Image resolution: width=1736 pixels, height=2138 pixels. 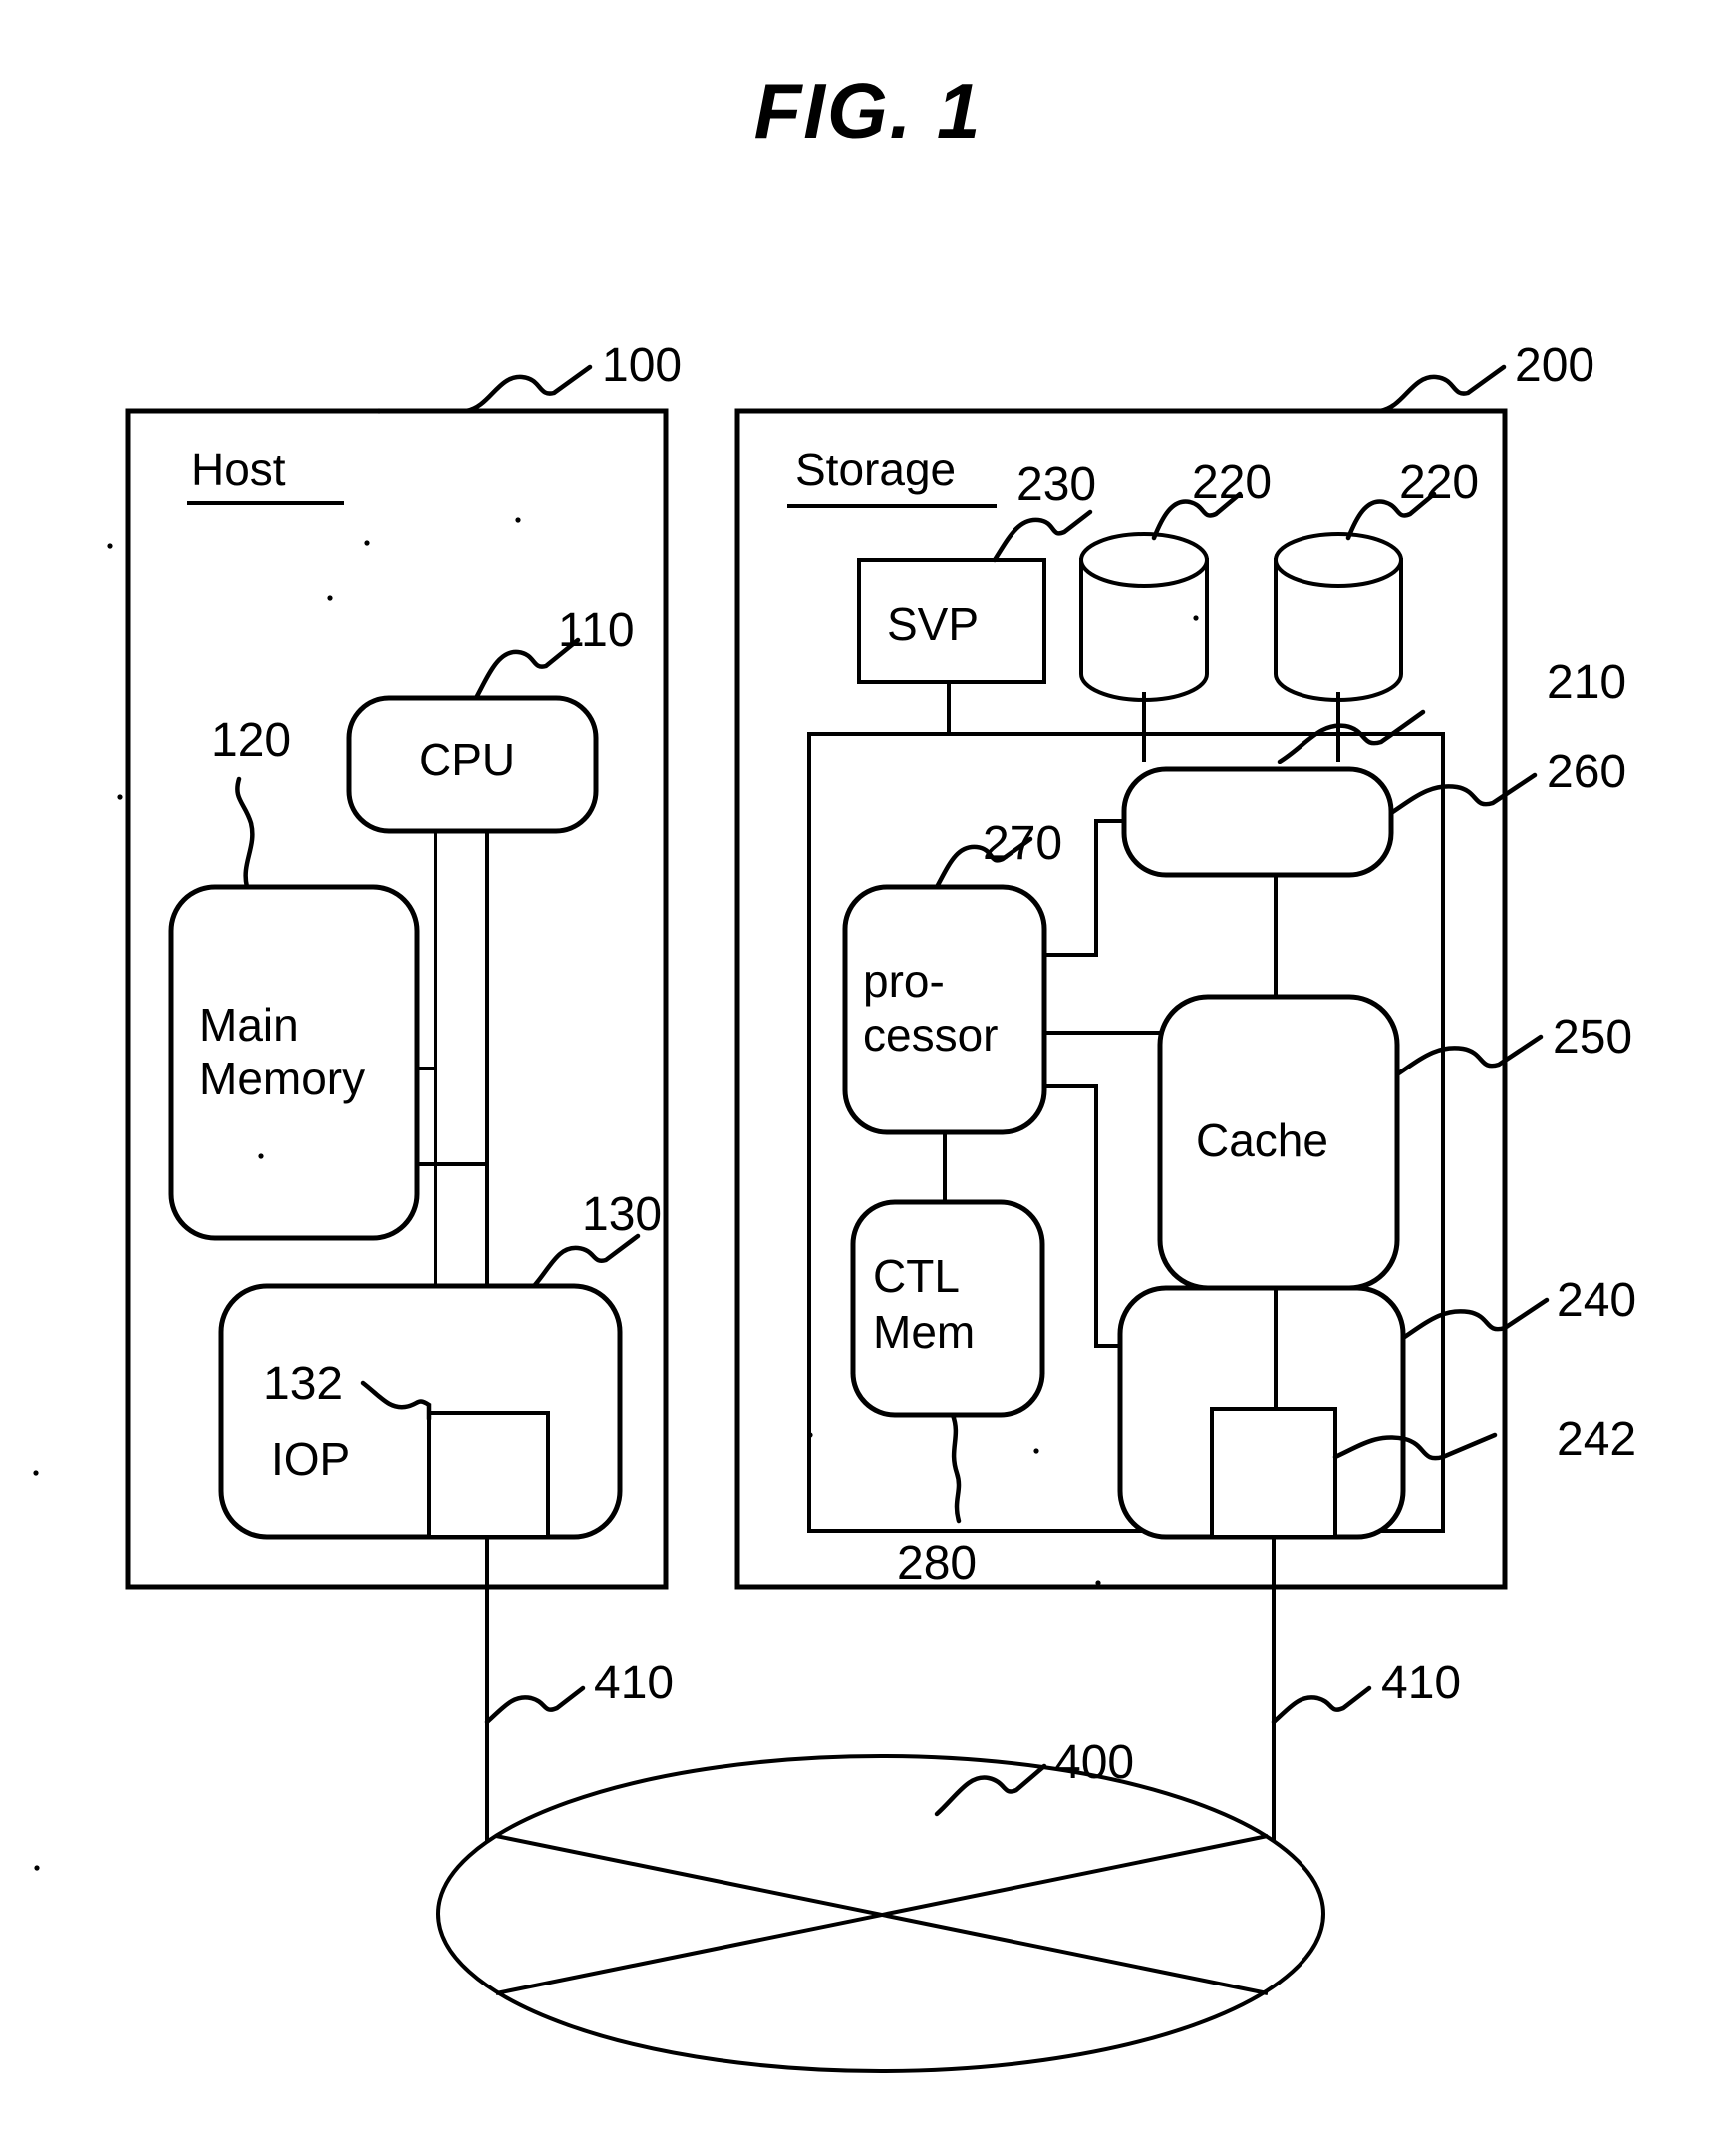 What do you see at coordinates (1586, 772) in the screenshot?
I see `disk-adapter-ref-number: 260` at bounding box center [1586, 772].